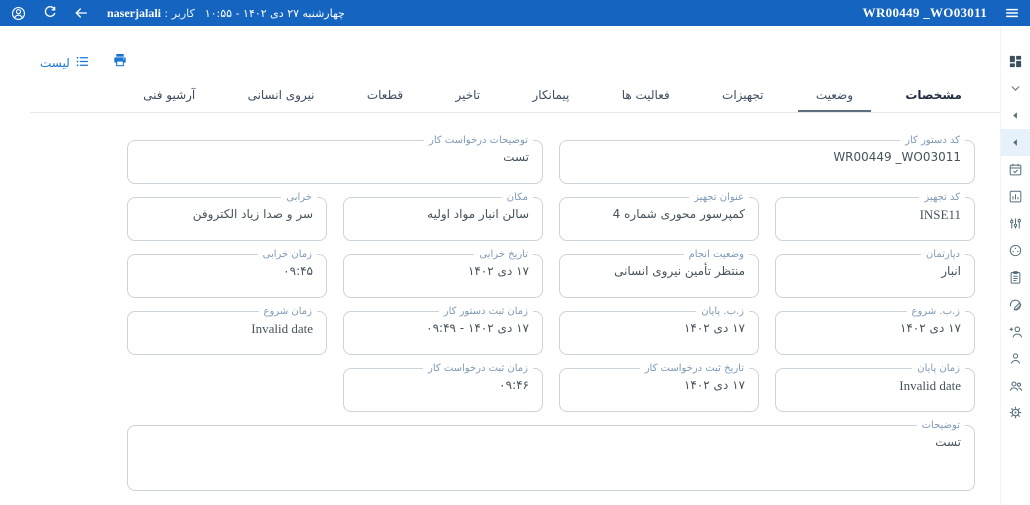  Describe the element at coordinates (932, 140) in the screenshot. I see `field-label: کد دستور کار` at that location.